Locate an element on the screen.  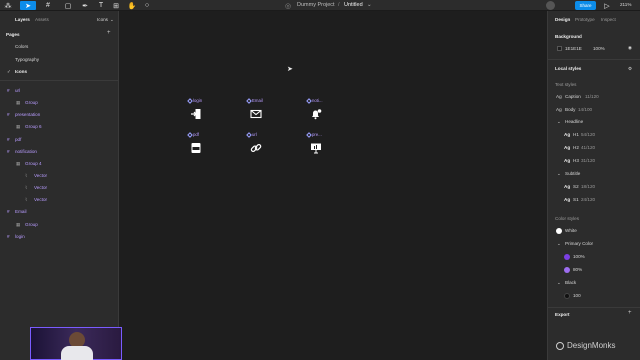
icon-label-email: Email is located at coordinates (257, 100).